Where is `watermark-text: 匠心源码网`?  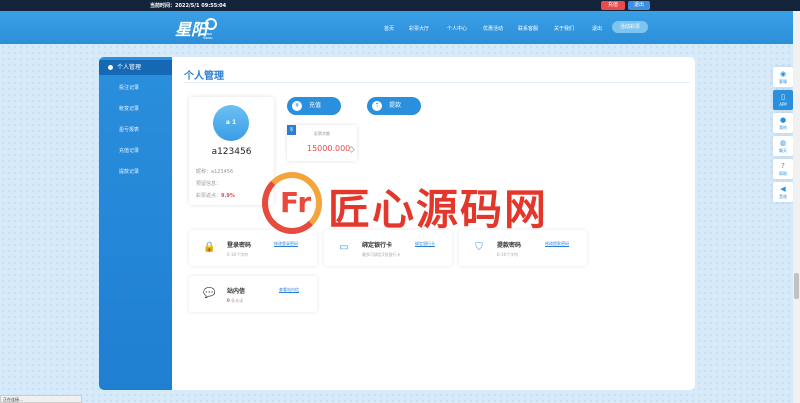
watermark-text: 匠心源码网 is located at coordinates (438, 209).